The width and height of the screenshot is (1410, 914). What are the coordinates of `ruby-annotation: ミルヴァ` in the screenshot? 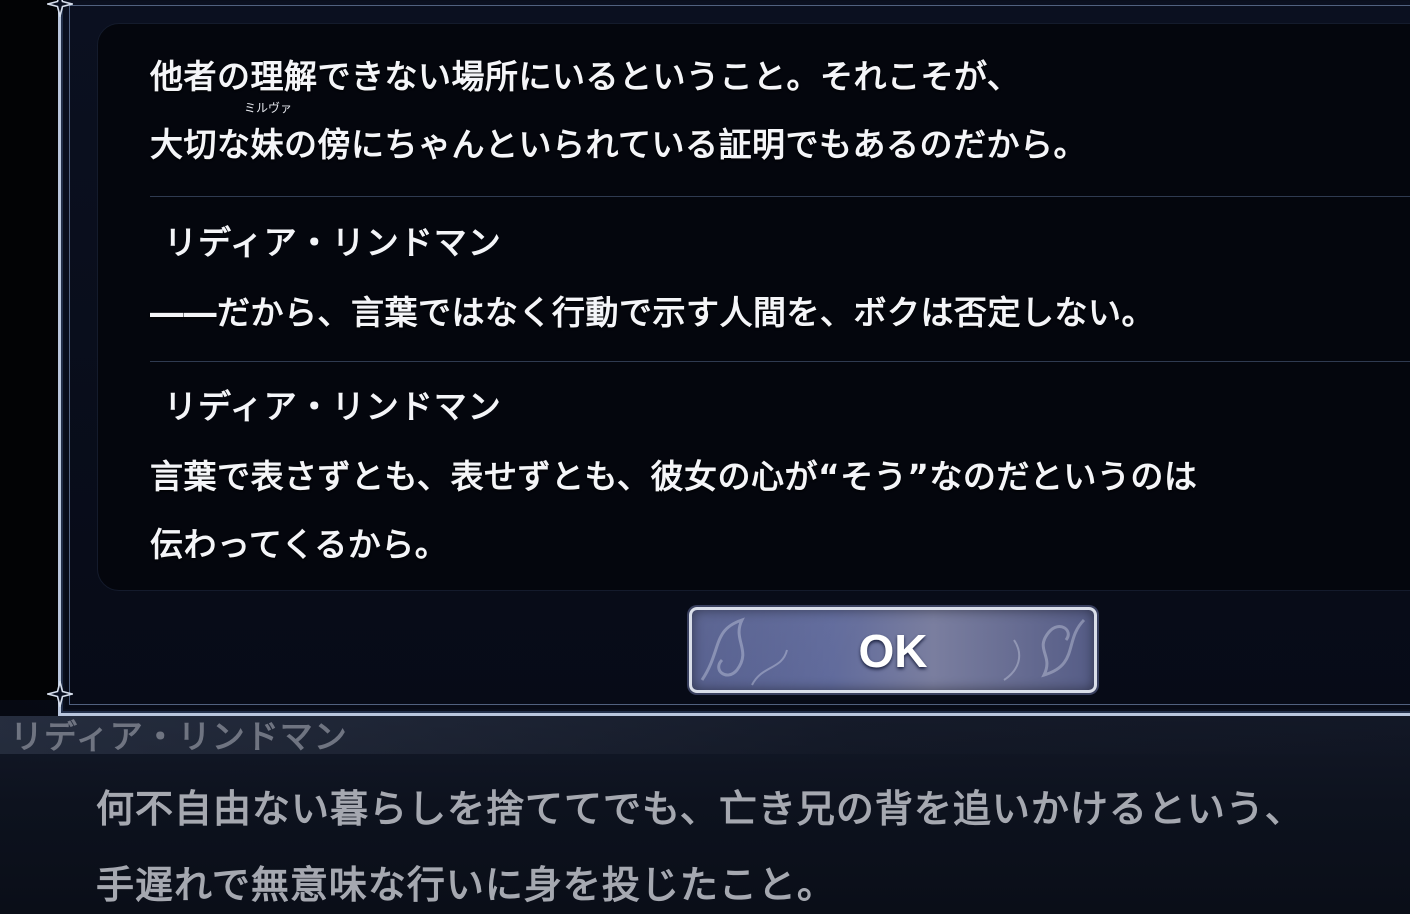 It's located at (268, 108).